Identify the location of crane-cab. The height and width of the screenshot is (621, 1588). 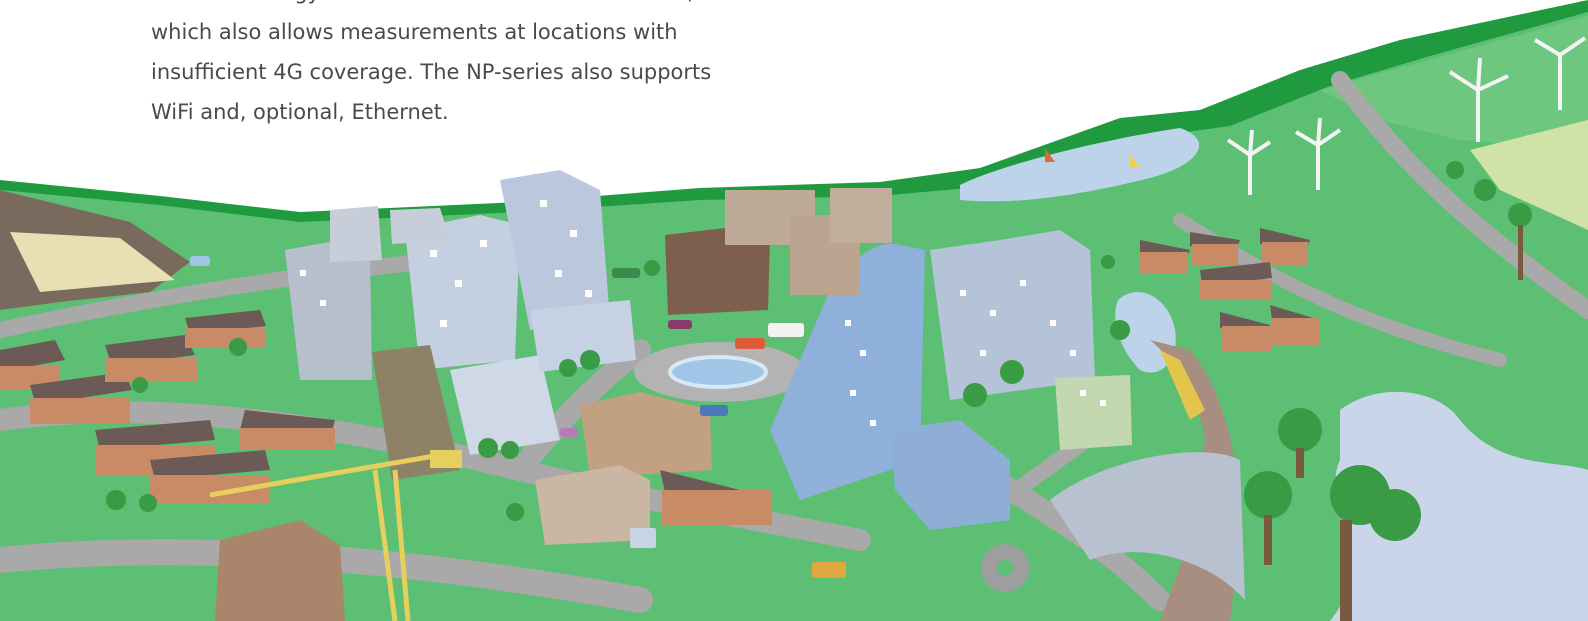
(446, 459).